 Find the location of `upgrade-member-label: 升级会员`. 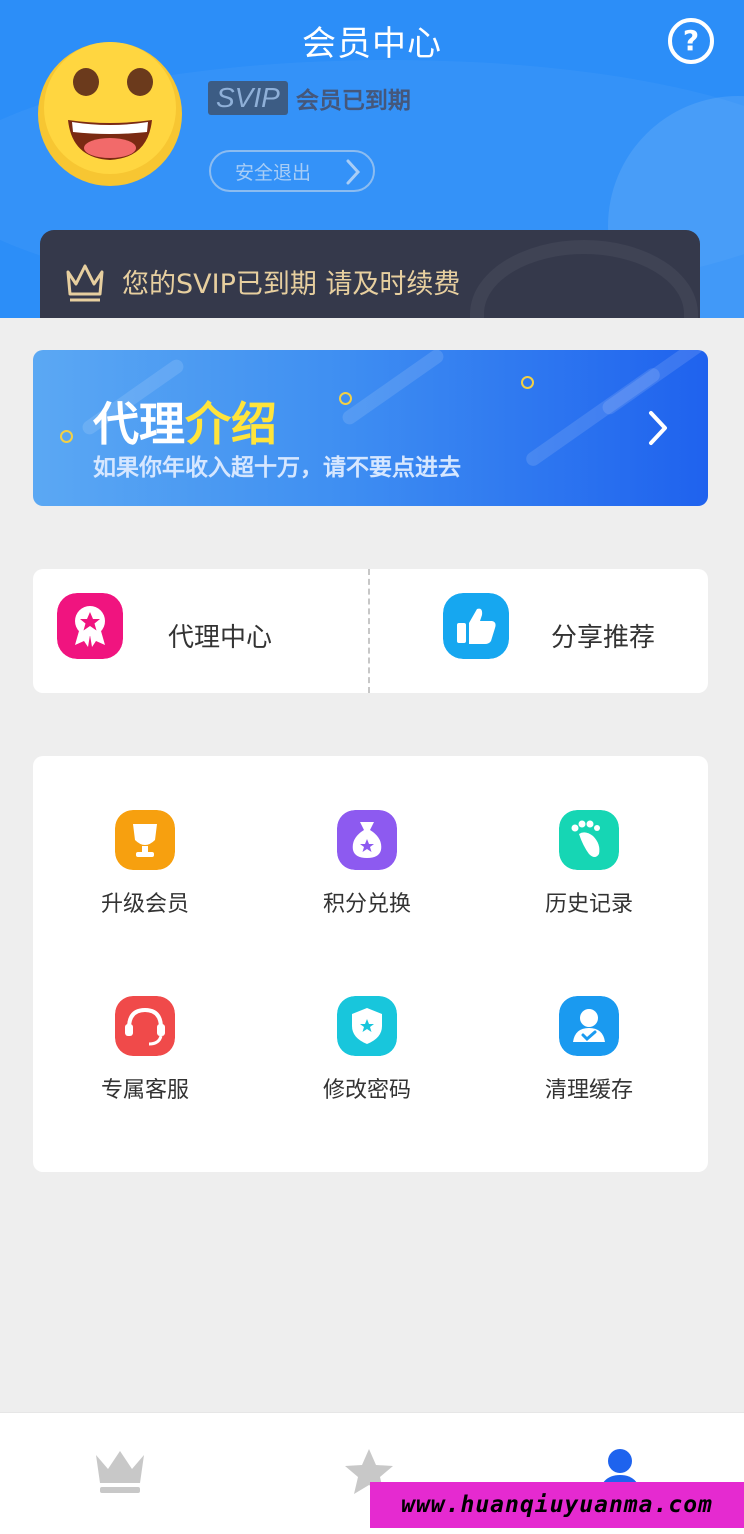

upgrade-member-label: 升级会员 is located at coordinates (144, 904).